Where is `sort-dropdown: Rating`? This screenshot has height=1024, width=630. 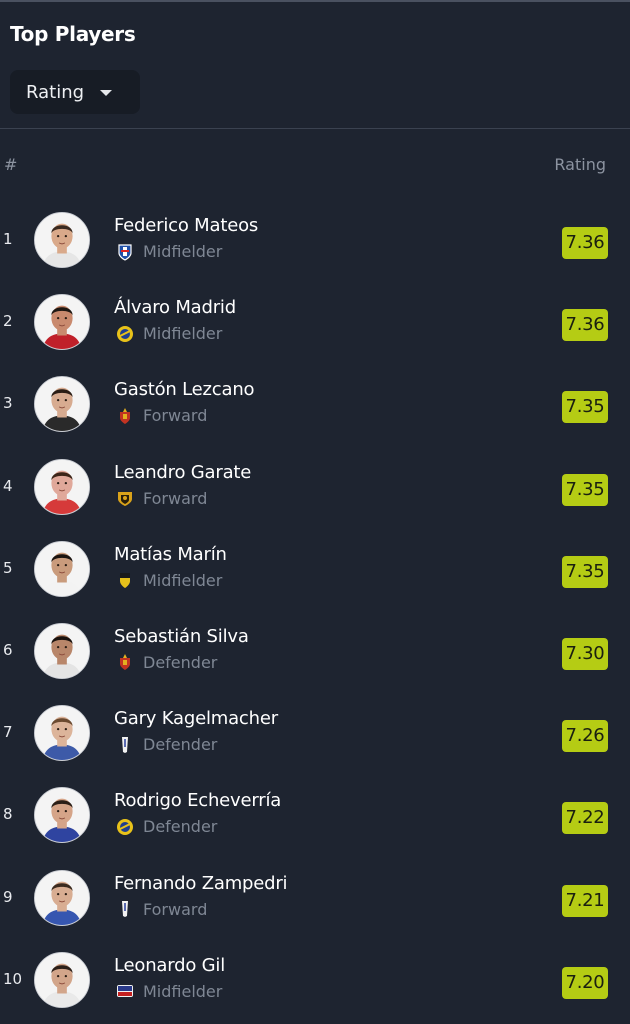
sort-dropdown: Rating is located at coordinates (75, 92).